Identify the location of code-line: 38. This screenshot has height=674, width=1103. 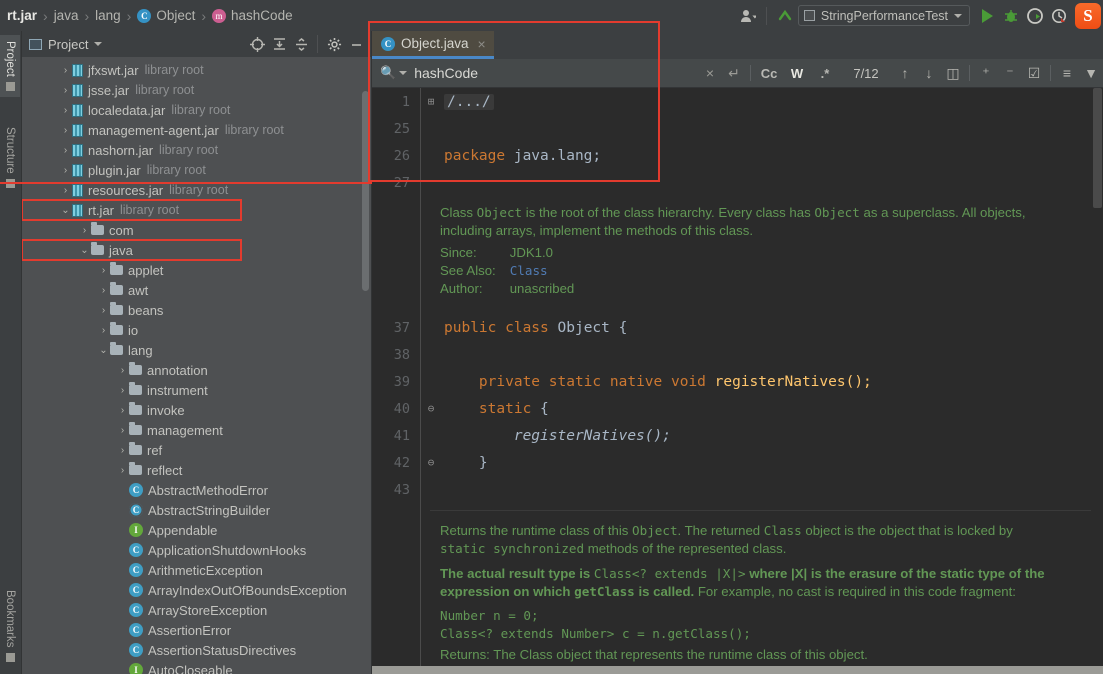
(396, 354).